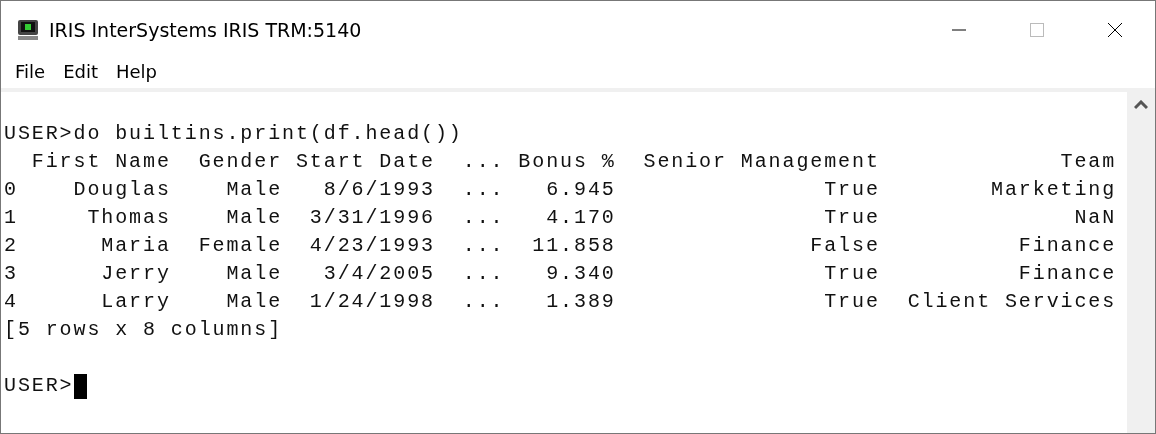 Image resolution: width=1156 pixels, height=434 pixels. What do you see at coordinates (1141, 262) in the screenshot?
I see `scrollbar` at bounding box center [1141, 262].